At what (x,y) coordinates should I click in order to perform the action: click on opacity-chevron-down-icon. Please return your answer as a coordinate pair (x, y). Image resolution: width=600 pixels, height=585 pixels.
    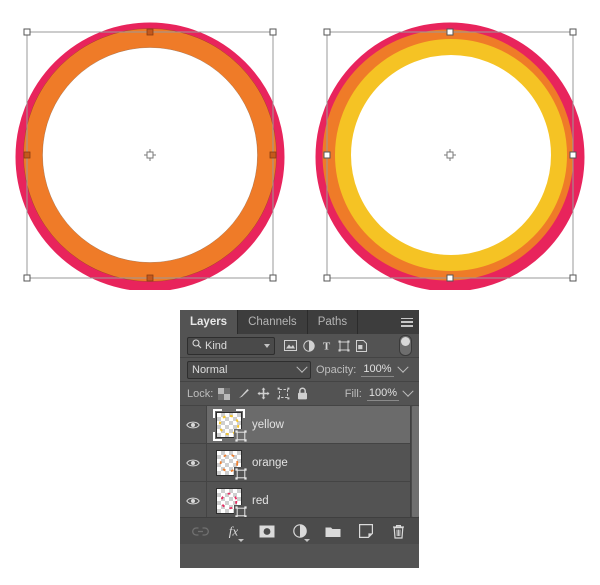
    Looking at the image, I should click on (402, 367).